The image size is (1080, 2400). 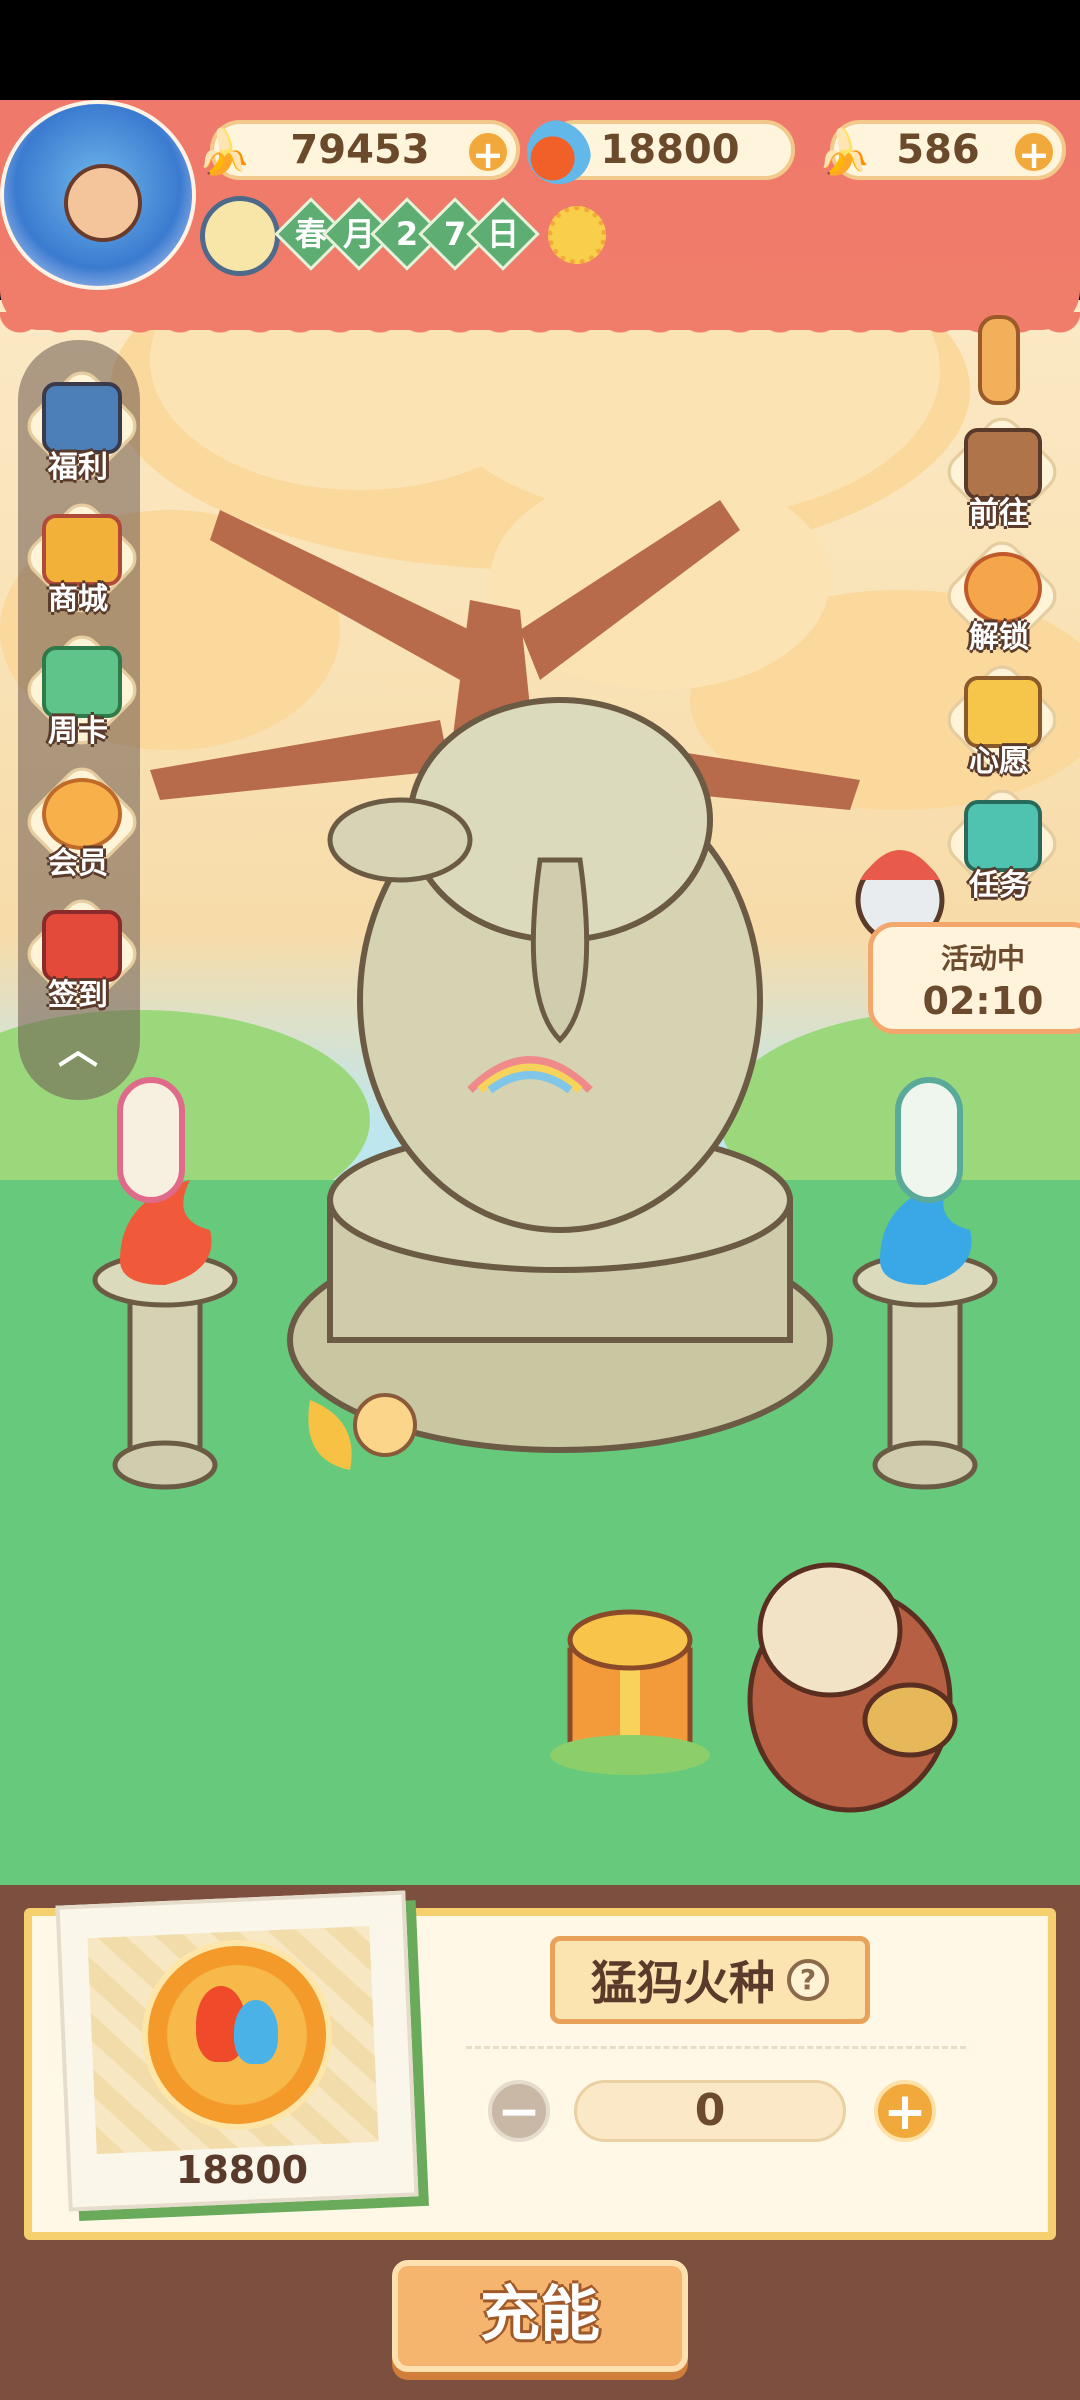 I want to click on flame-icon, so click(x=559, y=152).